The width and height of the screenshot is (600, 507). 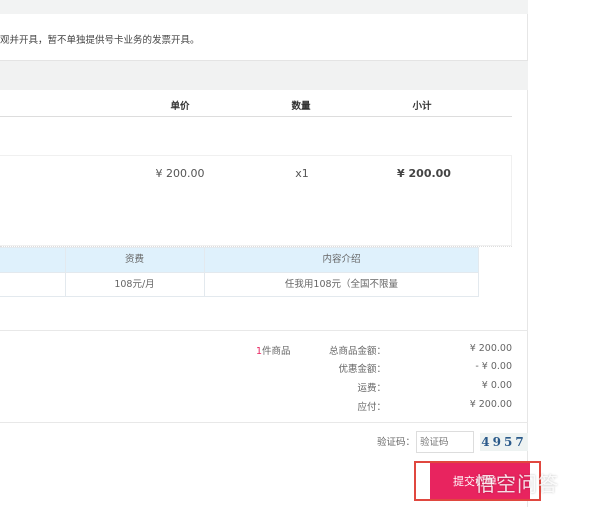 What do you see at coordinates (357, 351) in the screenshot?
I see `summary-label: 总商品金额：` at bounding box center [357, 351].